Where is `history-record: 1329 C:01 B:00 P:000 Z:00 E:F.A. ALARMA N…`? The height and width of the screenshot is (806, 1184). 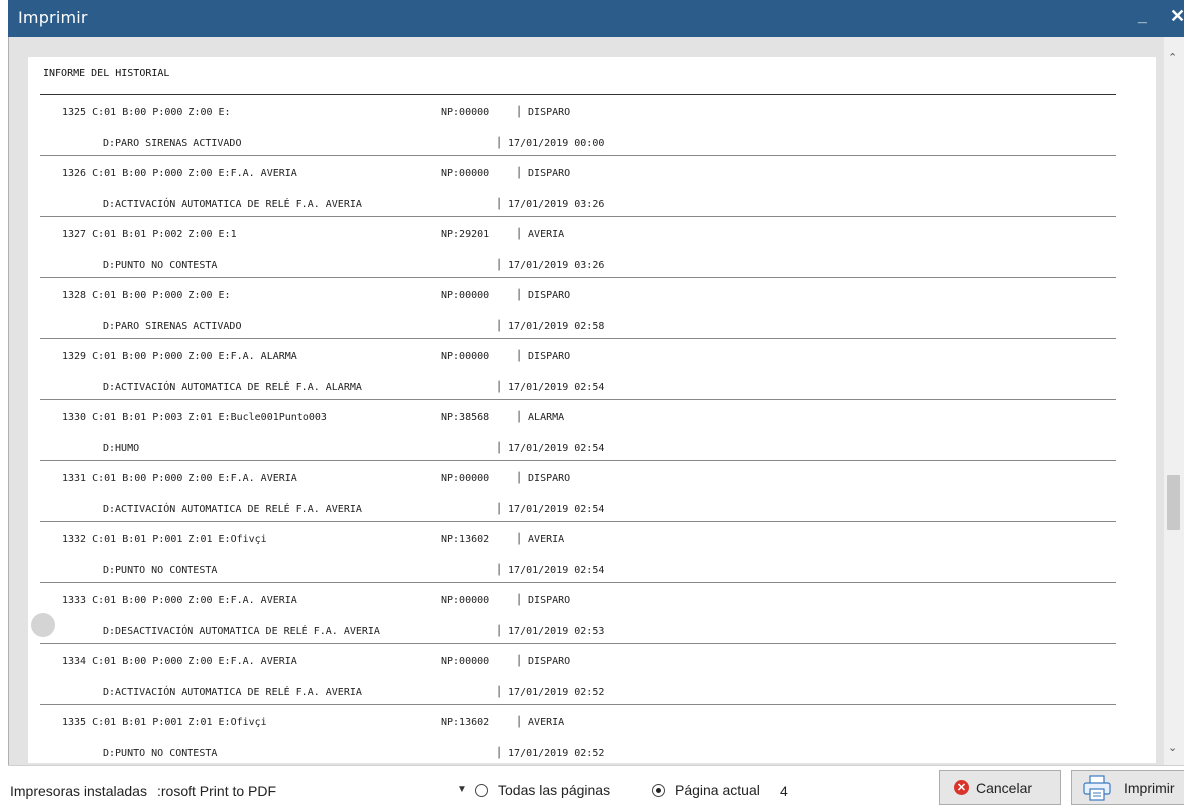 history-record: 1329 C:01 B:00 P:000 Z:00 E:F.A. ALARMA N… is located at coordinates (592, 369).